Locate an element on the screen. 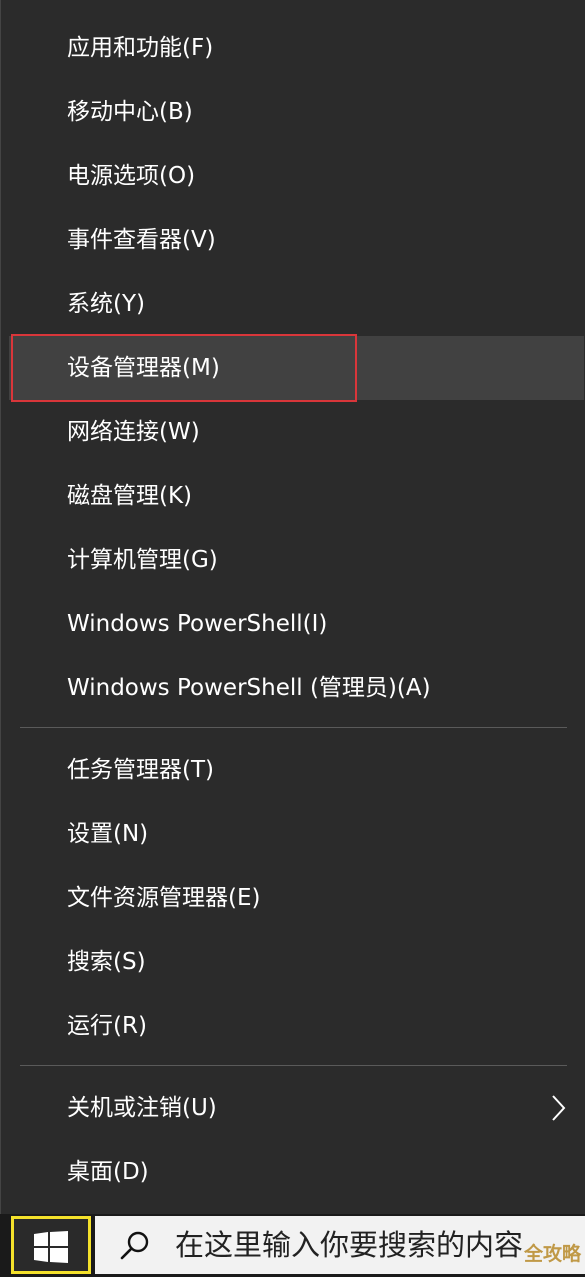 The height and width of the screenshot is (1277, 585). menu-item-label: 任务管理器(T) is located at coordinates (140, 770).